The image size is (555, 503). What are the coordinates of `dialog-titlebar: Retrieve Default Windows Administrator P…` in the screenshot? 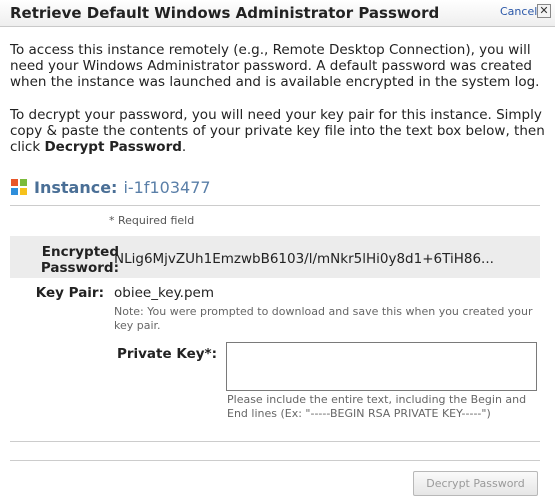 It's located at (277, 13).